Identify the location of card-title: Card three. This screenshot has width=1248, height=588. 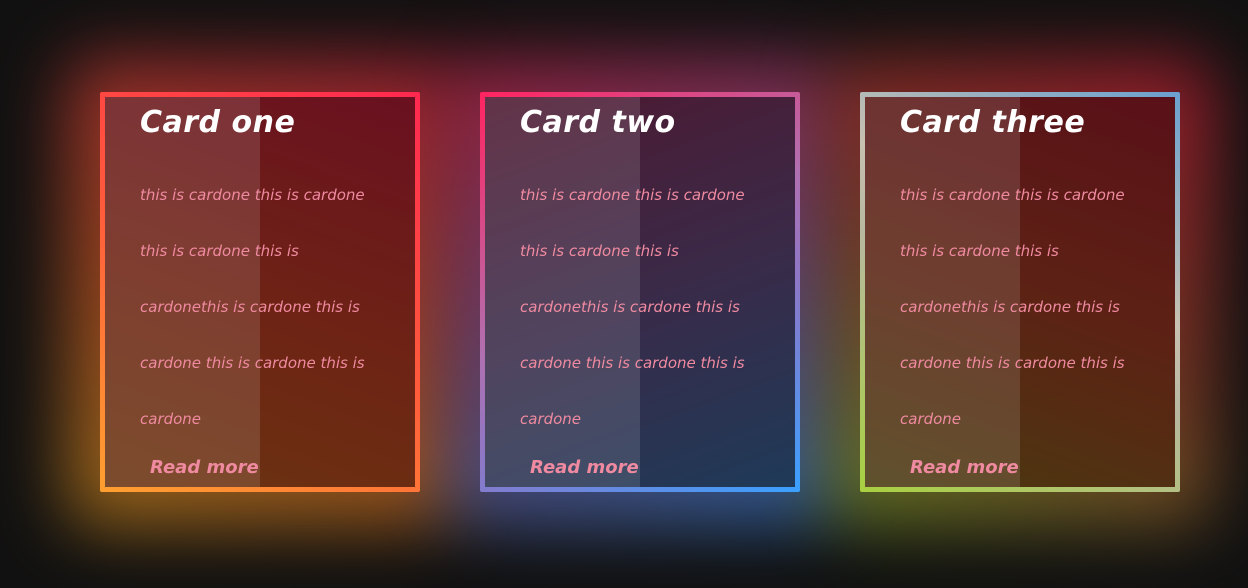
(993, 122).